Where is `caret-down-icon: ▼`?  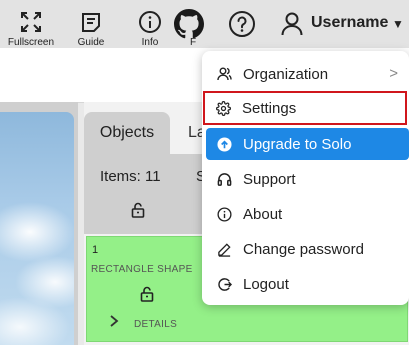 caret-down-icon: ▼ is located at coordinates (398, 24).